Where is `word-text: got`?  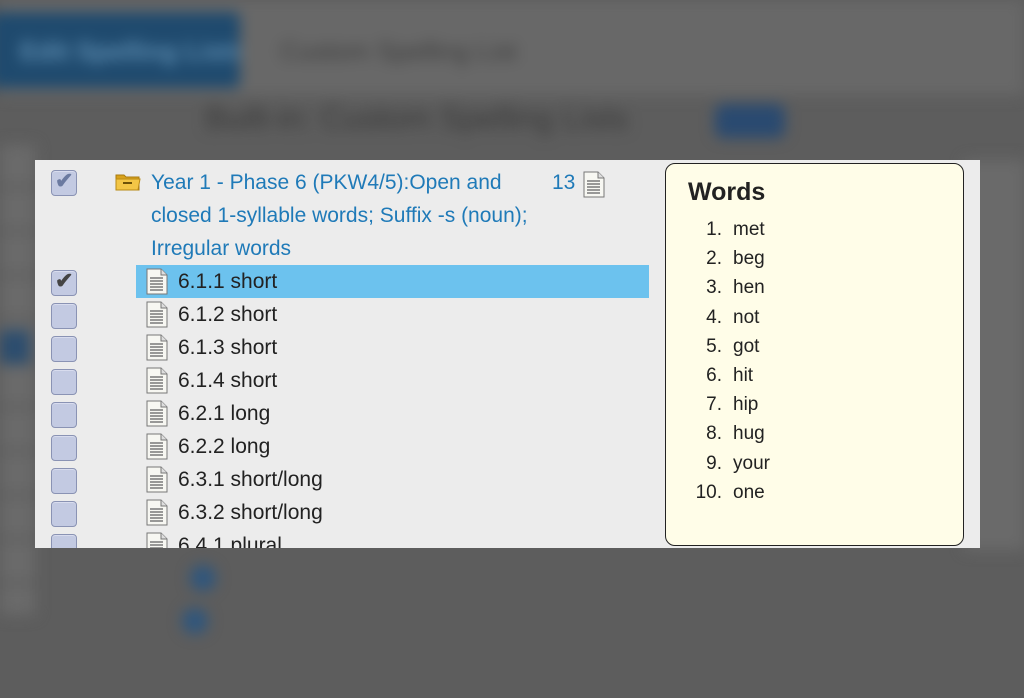
word-text: got is located at coordinates (746, 346).